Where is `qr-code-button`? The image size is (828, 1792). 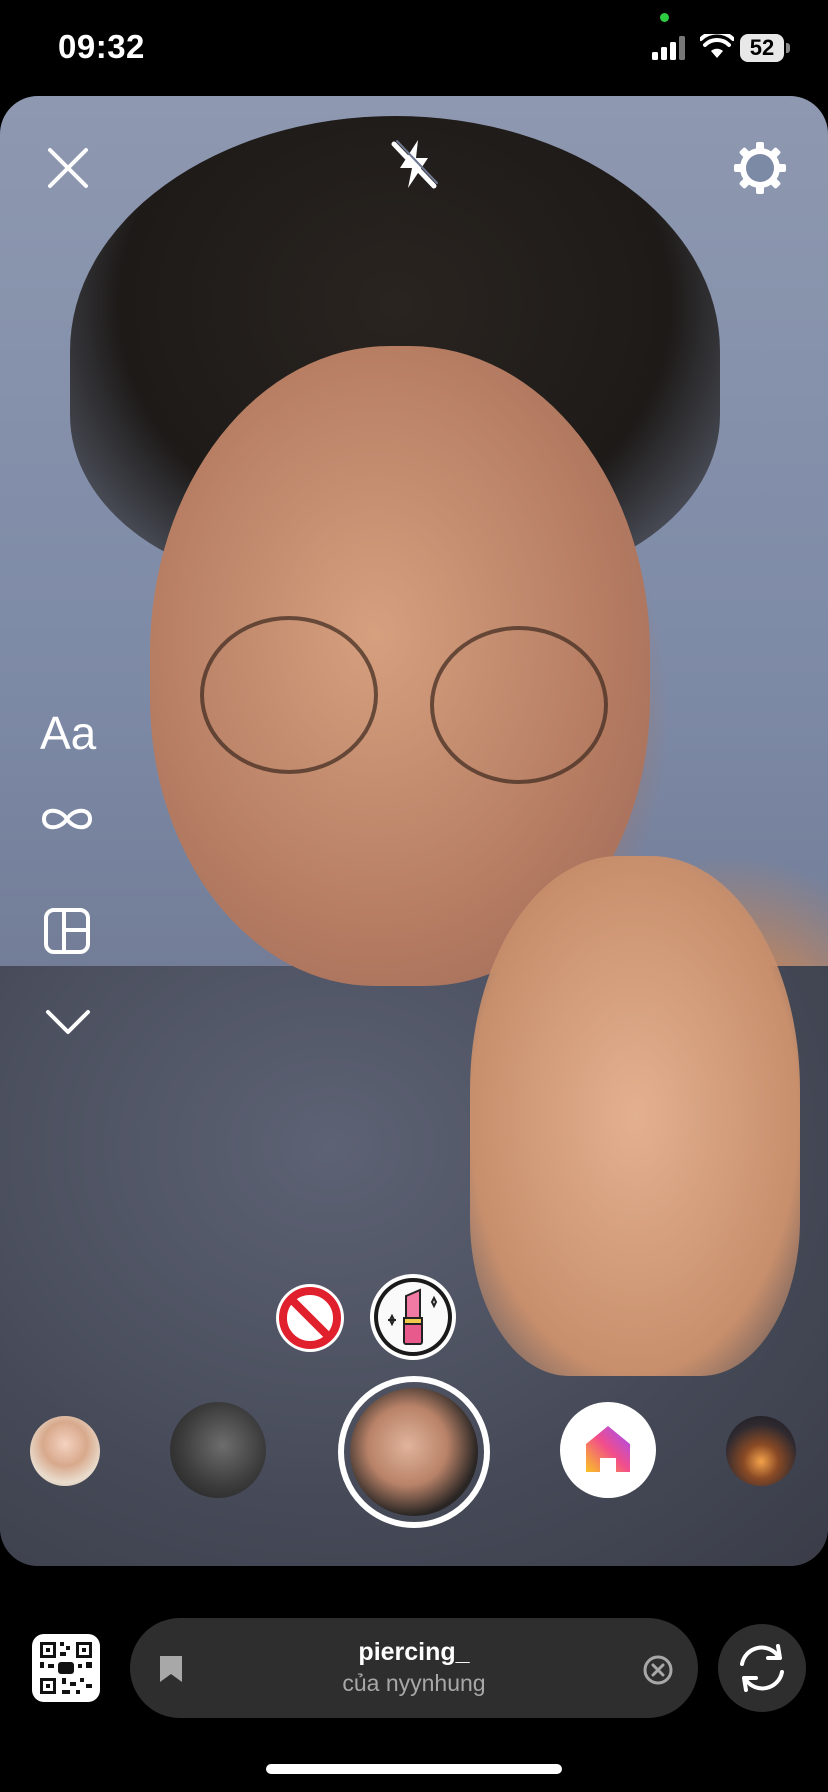
qr-code-button is located at coordinates (66, 1668).